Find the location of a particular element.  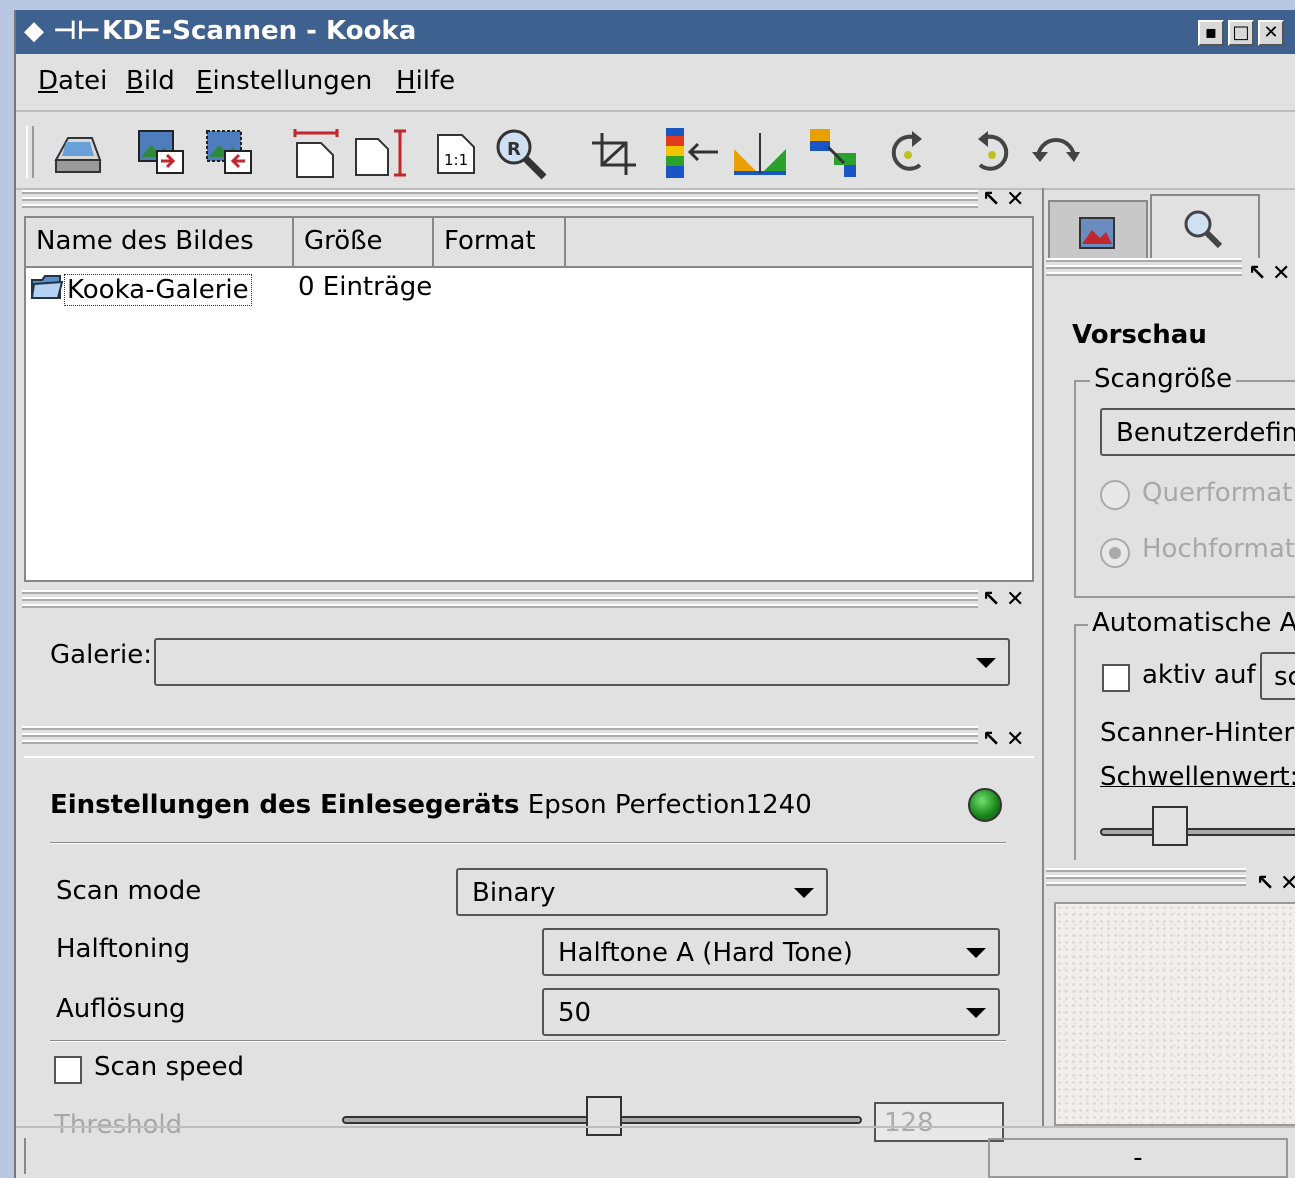

auto-active-label: aktiv auf is located at coordinates (1199, 675).